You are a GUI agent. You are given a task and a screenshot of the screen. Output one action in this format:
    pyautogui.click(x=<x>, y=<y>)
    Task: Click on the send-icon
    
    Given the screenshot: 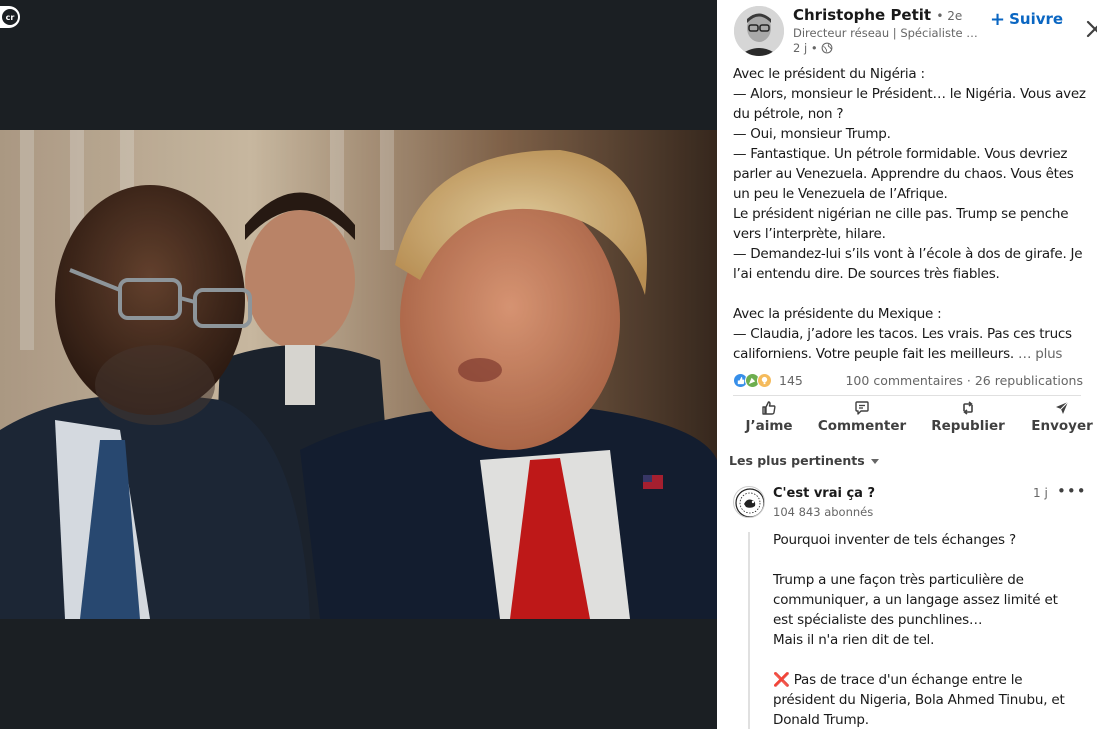 What is the action you would take?
    pyautogui.click(x=1062, y=407)
    